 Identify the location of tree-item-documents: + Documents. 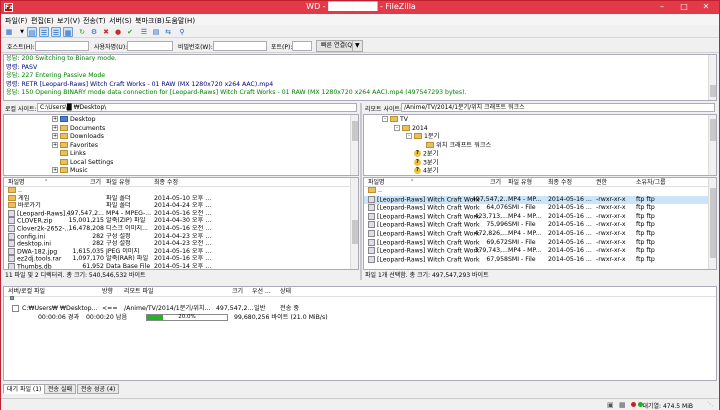
(78, 129).